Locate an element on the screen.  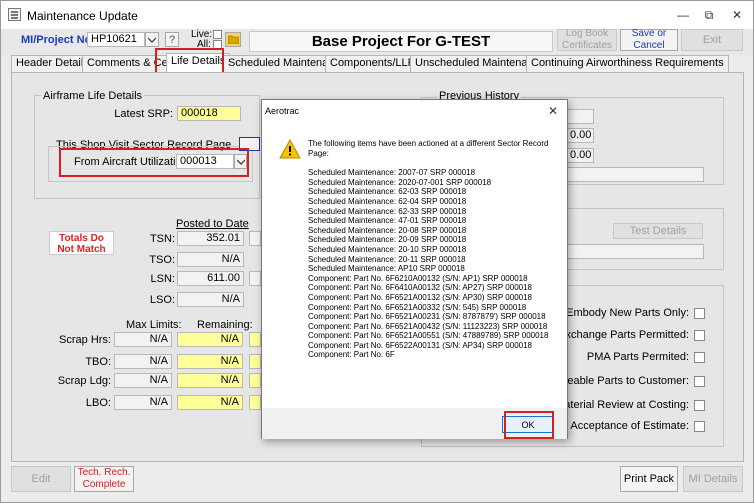
item-10: Scheduled Maintenance: 20-11 SRP 000018 is located at coordinates (387, 259).